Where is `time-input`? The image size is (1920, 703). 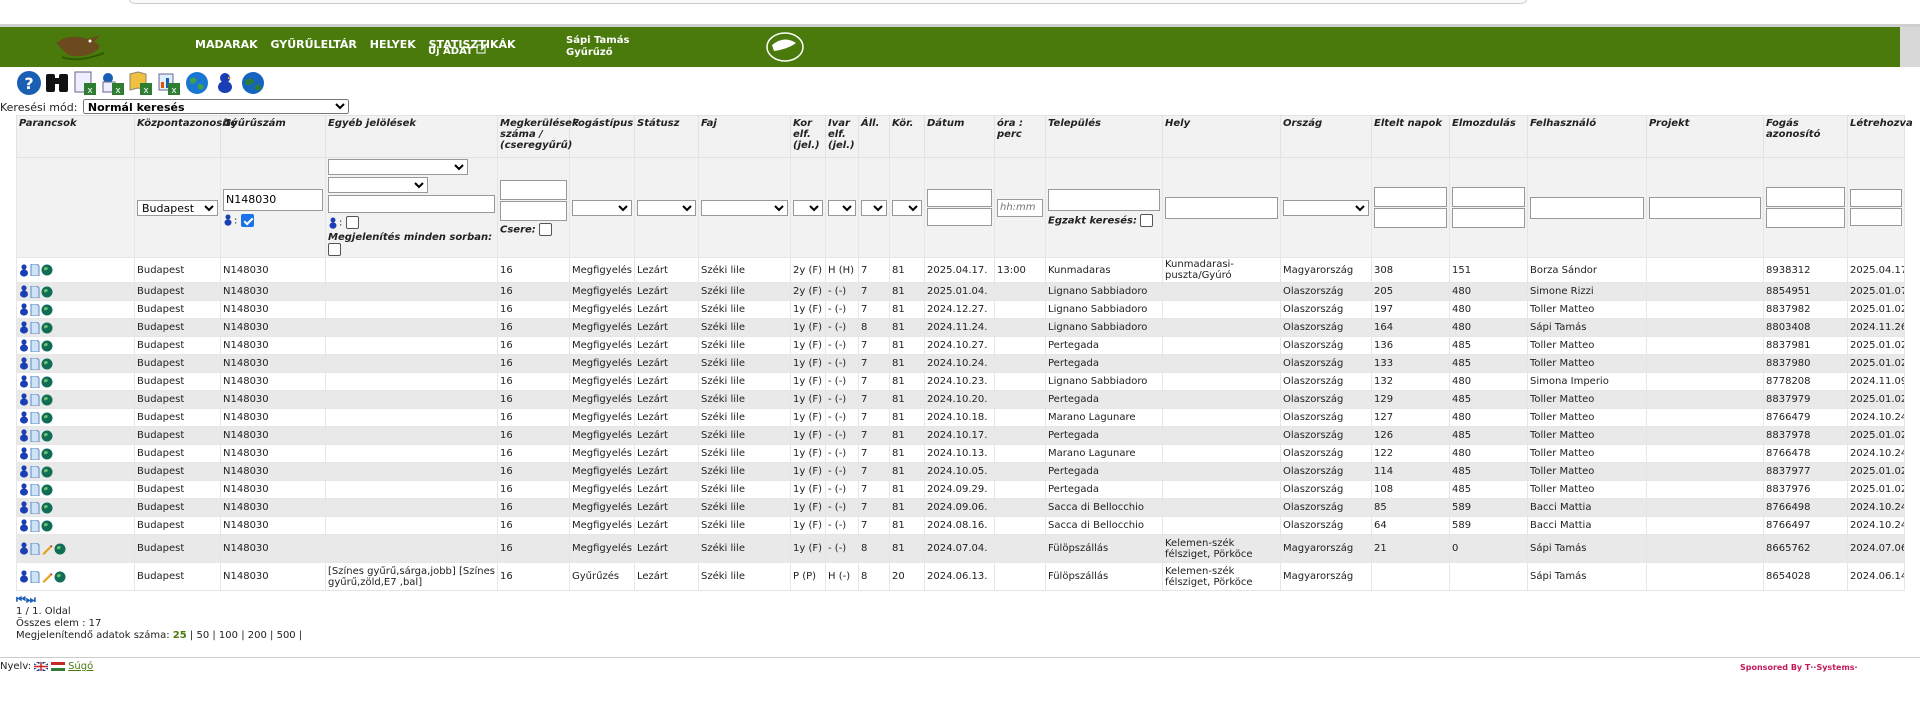 time-input is located at coordinates (1020, 207).